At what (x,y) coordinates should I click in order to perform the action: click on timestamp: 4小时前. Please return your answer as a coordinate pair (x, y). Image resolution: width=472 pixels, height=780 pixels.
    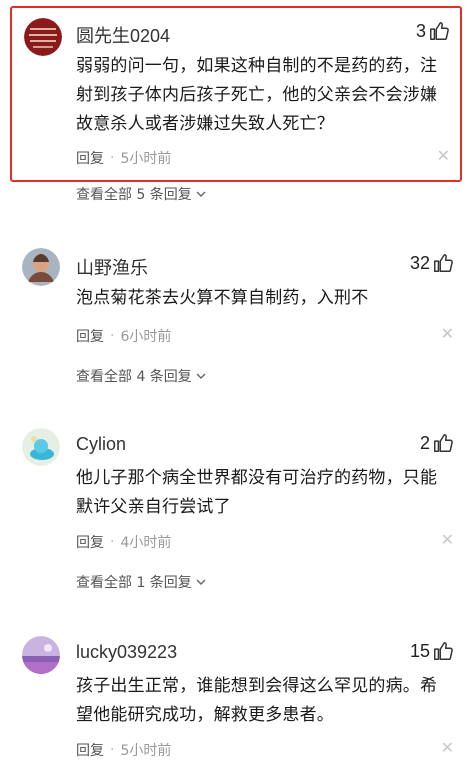
    Looking at the image, I should click on (146, 543).